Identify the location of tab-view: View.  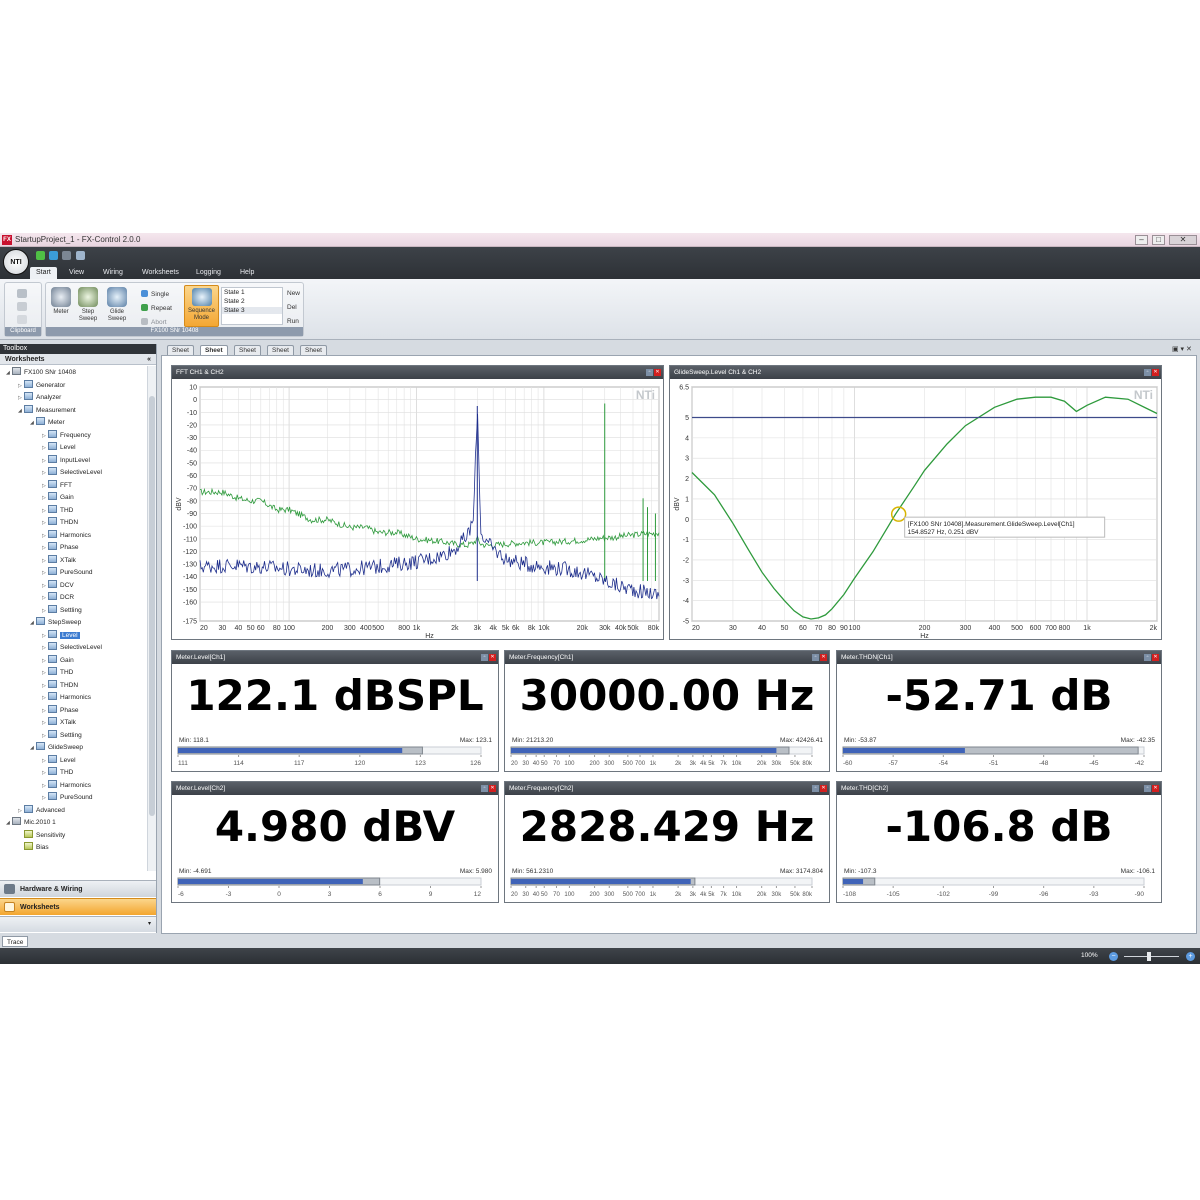
(76, 273).